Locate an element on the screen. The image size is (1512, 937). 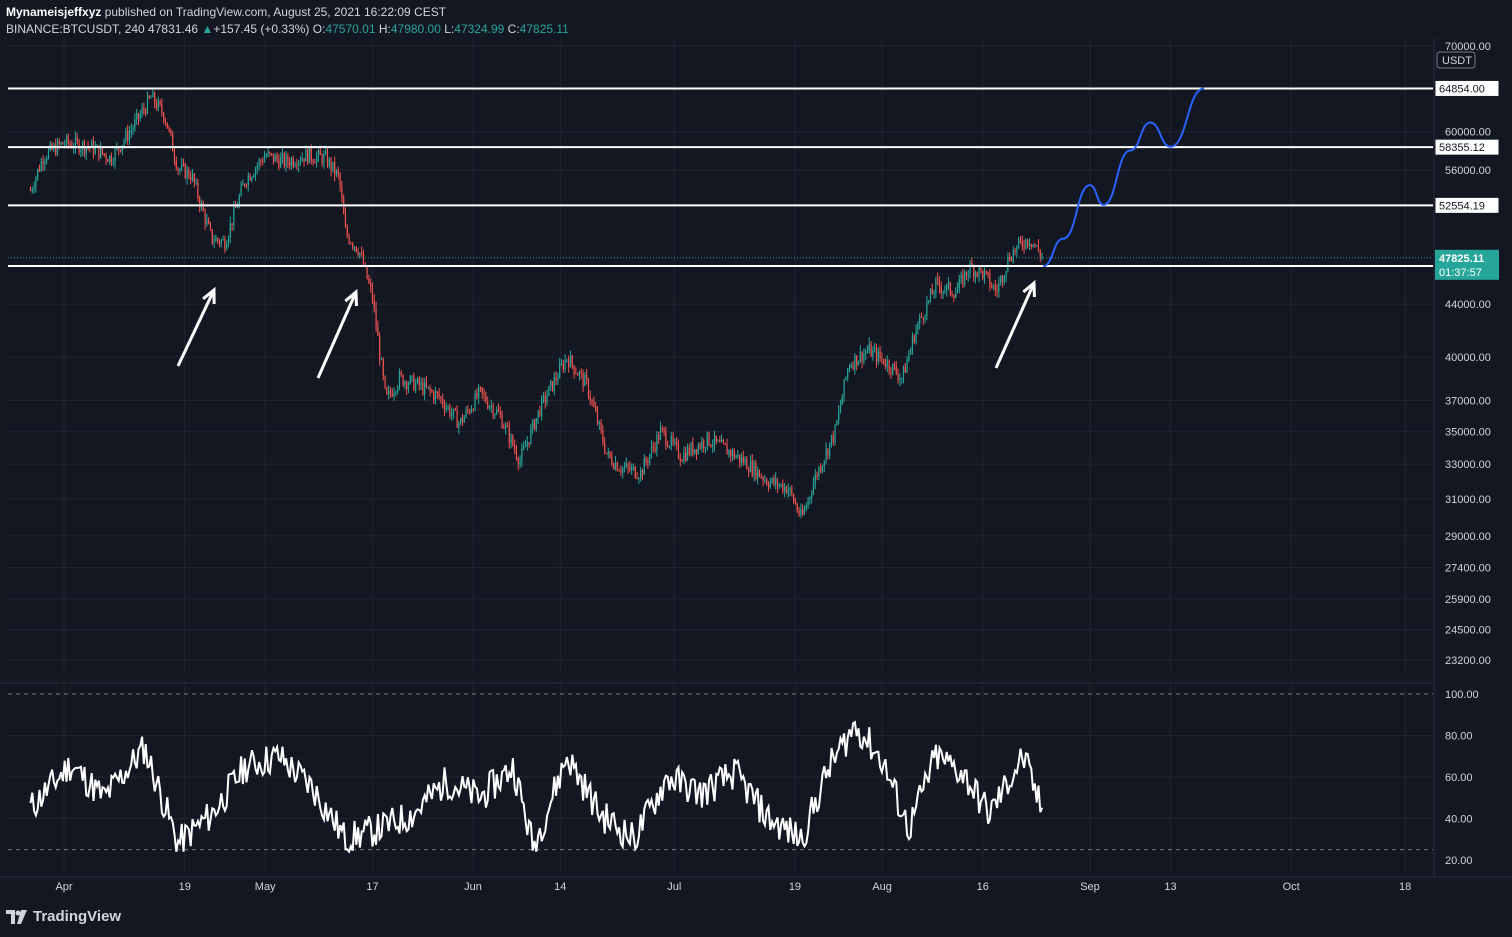
y-tick-label: 31000.00 is located at coordinates (1468, 500).